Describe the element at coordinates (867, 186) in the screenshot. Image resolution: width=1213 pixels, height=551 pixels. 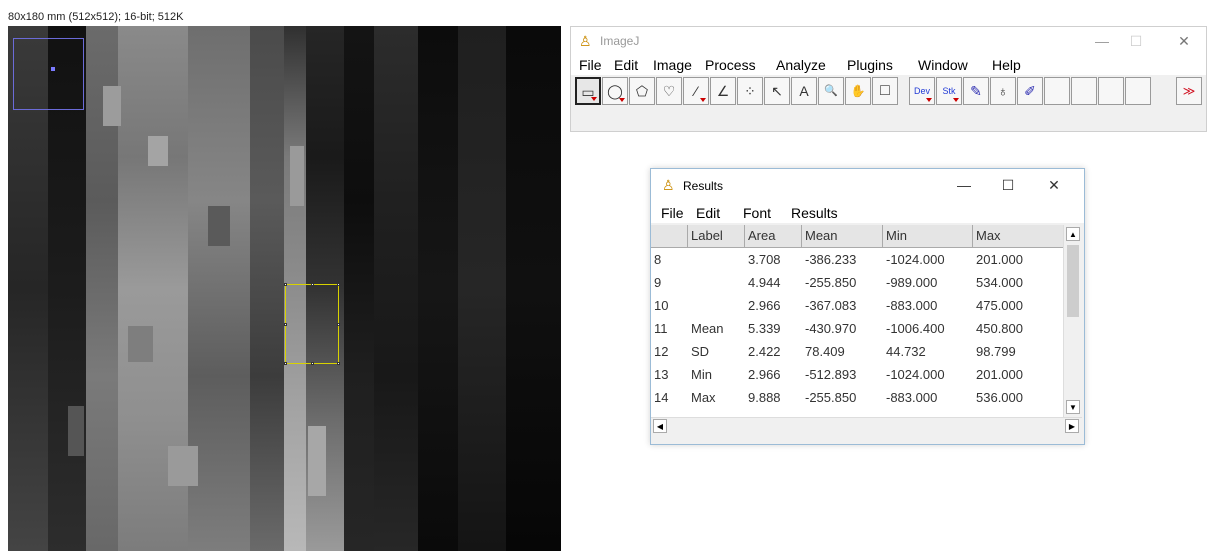
I see `results-titlebar: ♙ Results — ☐ ✕` at that location.